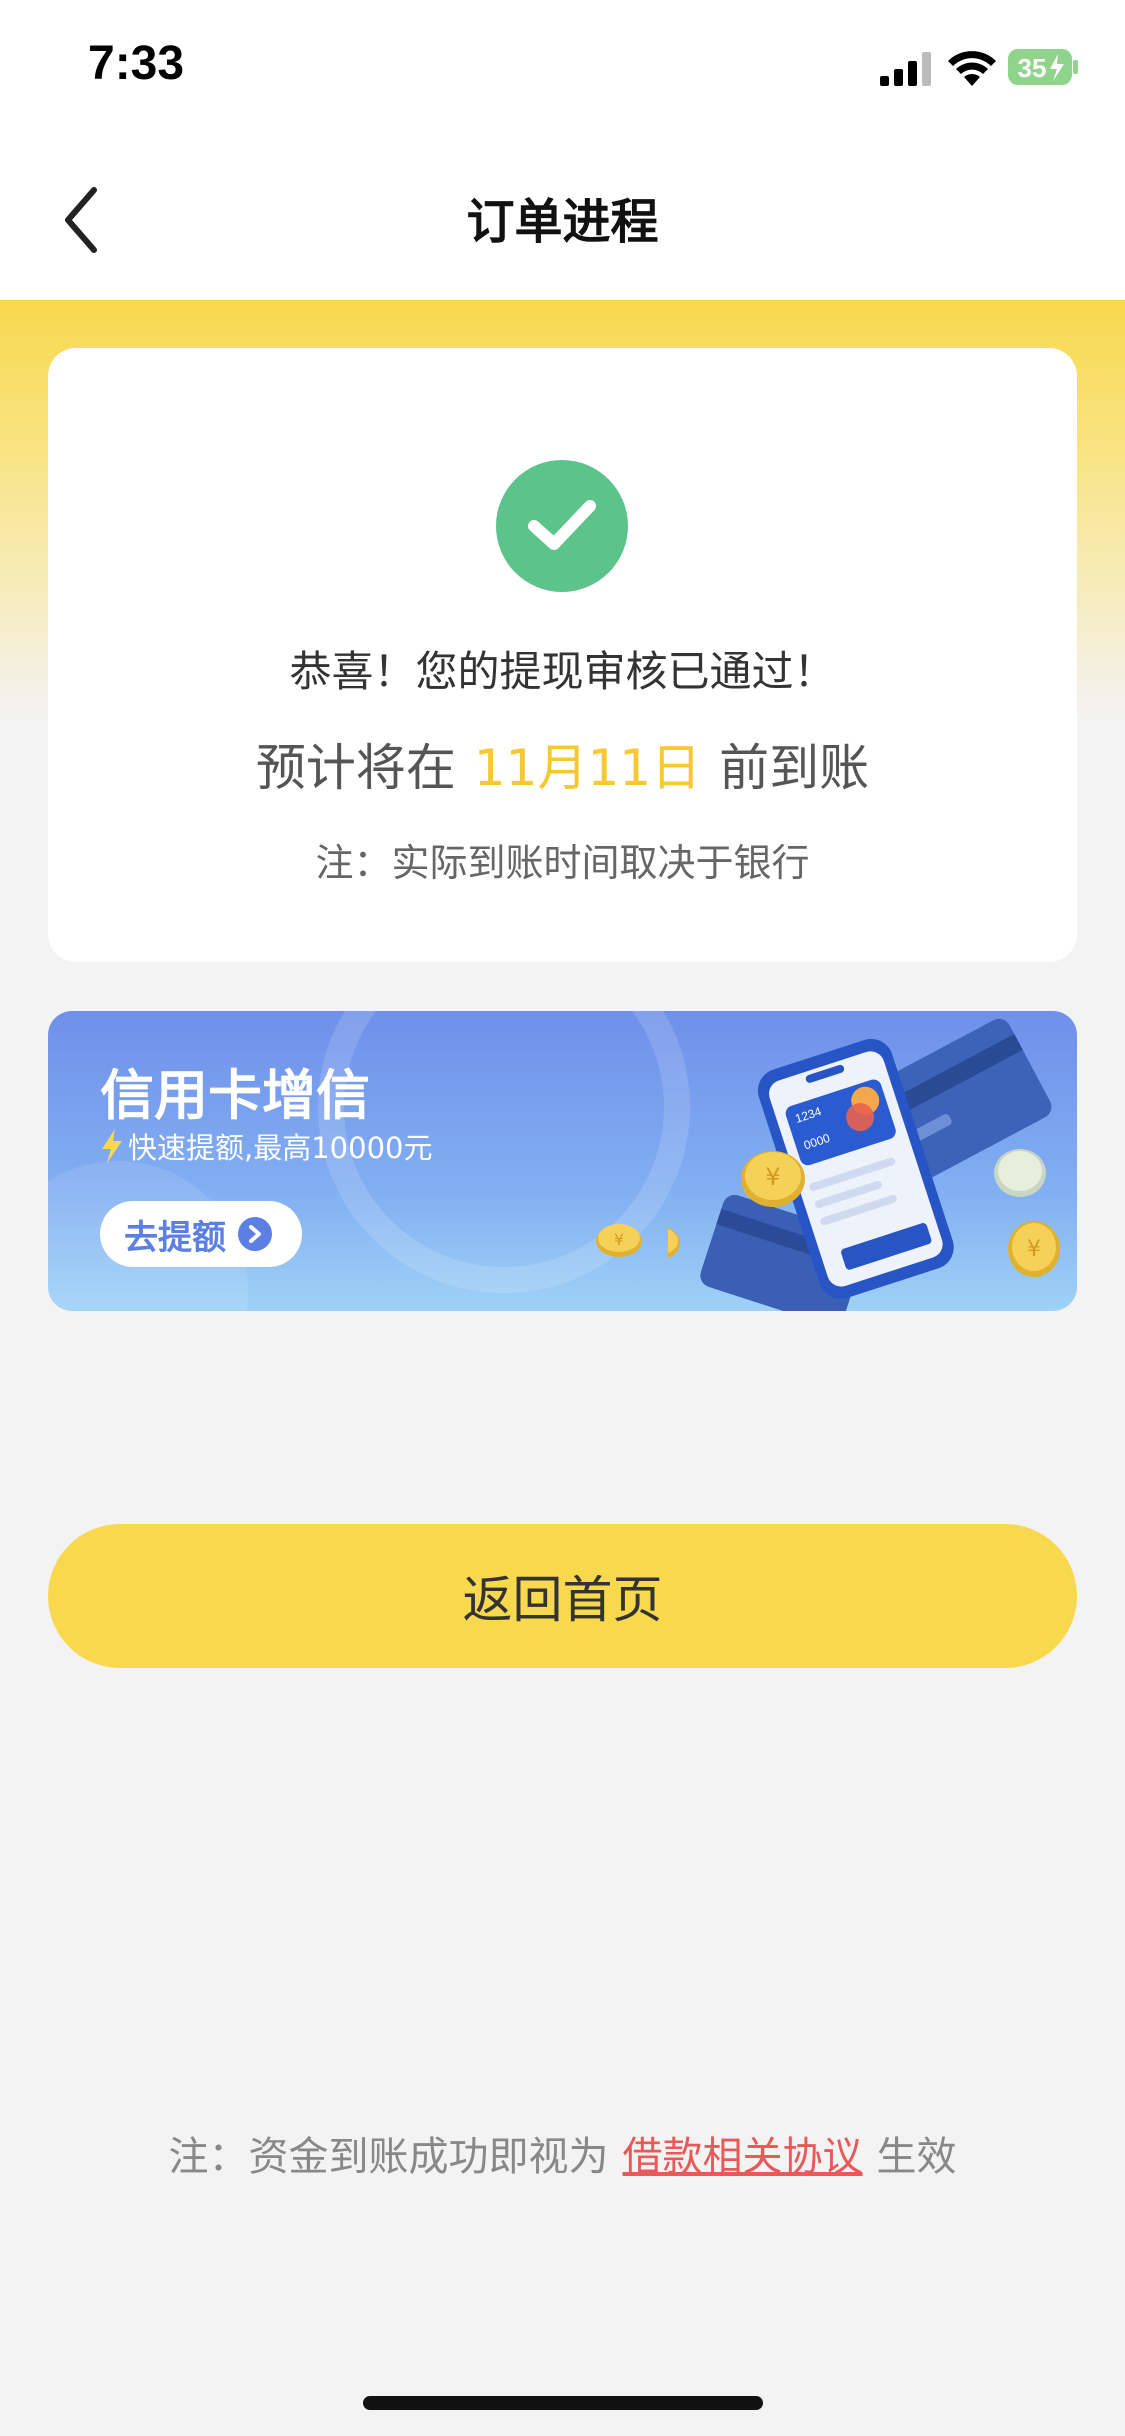 The width and height of the screenshot is (1125, 2436). I want to click on battery-charging-icon: 35, so click(1044, 67).